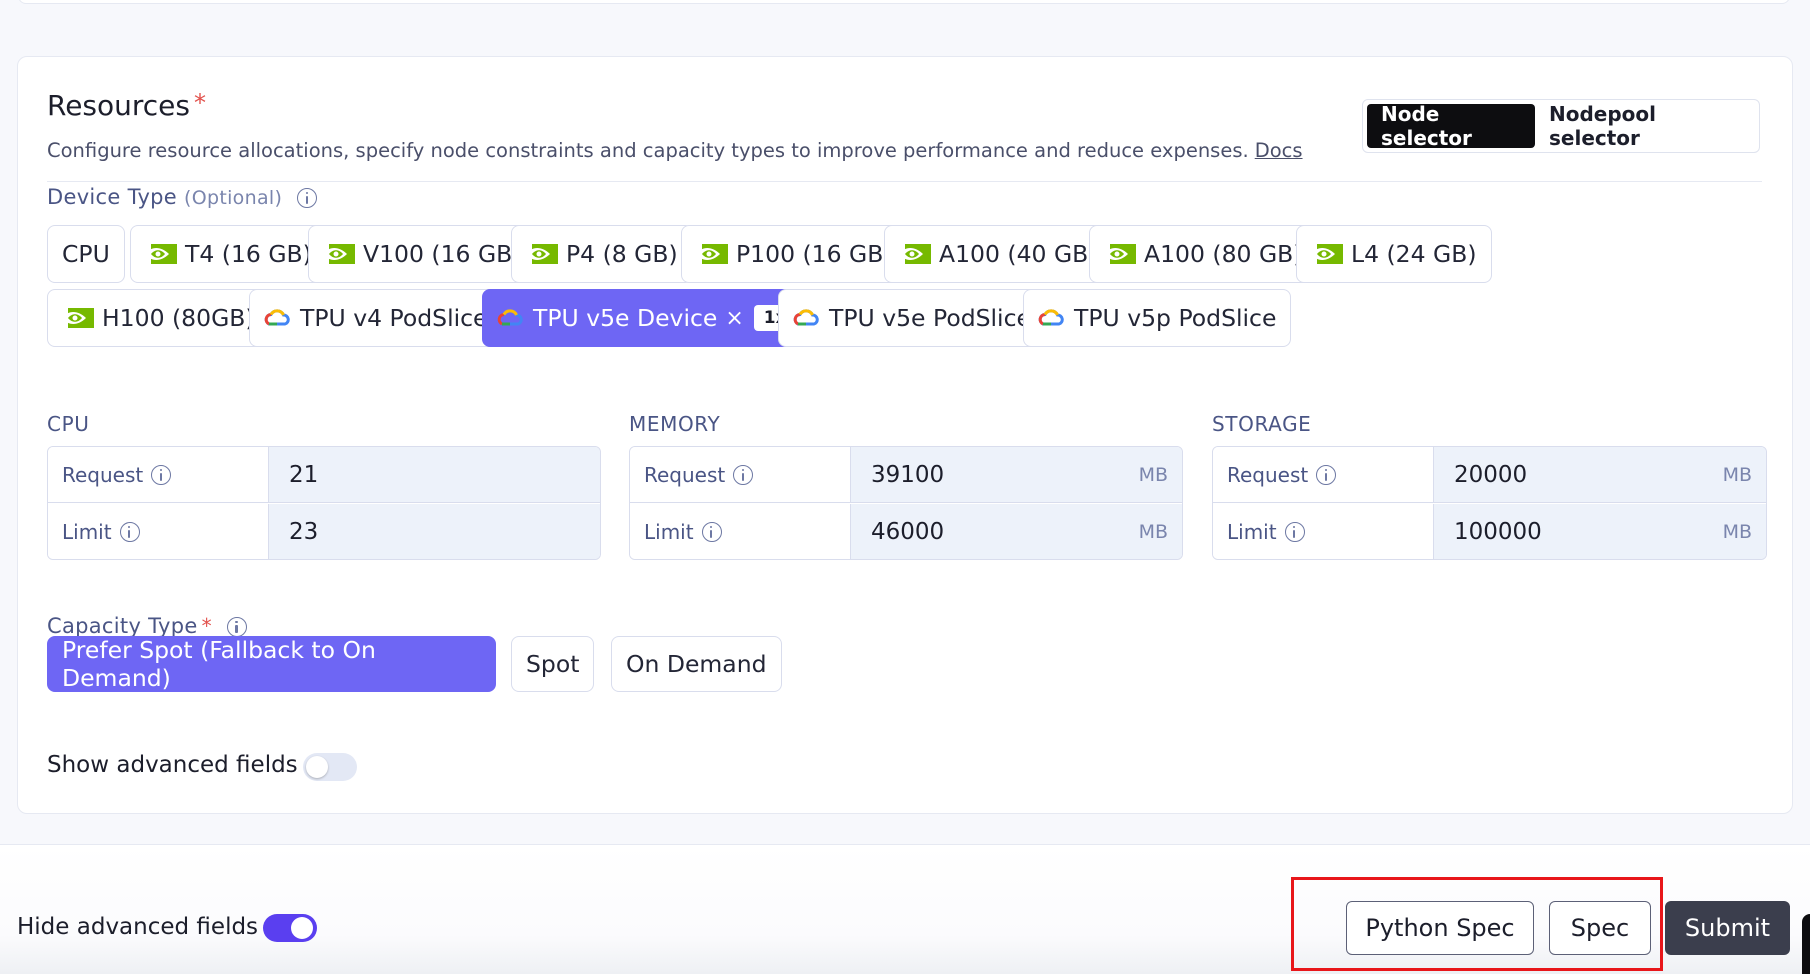 The height and width of the screenshot is (974, 1810). I want to click on device-chip-tpu-v5p-podslice: TPU v5p PodSlice, so click(1157, 318).